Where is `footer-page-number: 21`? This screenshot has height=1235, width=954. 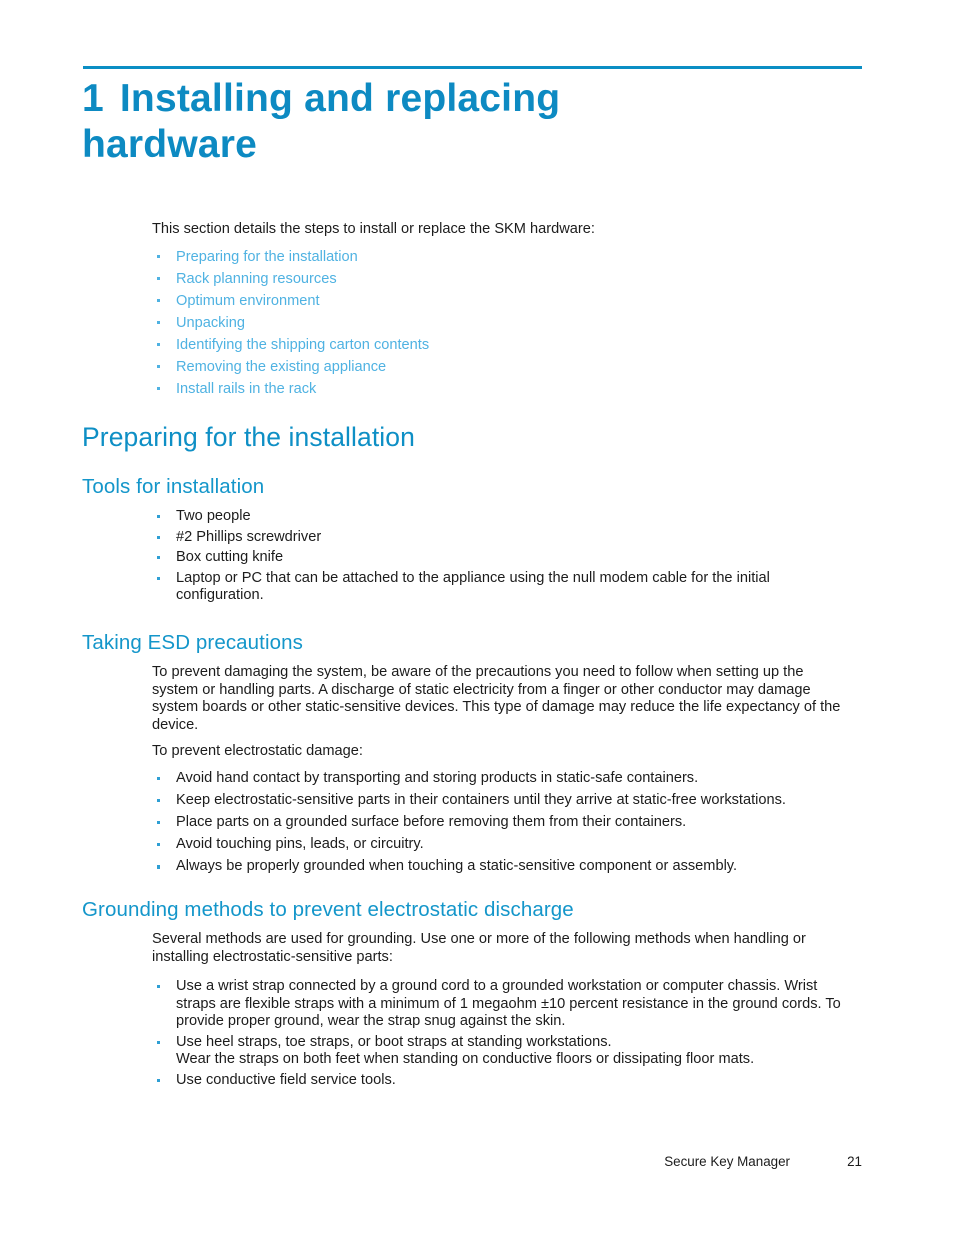 footer-page-number: 21 is located at coordinates (854, 1161).